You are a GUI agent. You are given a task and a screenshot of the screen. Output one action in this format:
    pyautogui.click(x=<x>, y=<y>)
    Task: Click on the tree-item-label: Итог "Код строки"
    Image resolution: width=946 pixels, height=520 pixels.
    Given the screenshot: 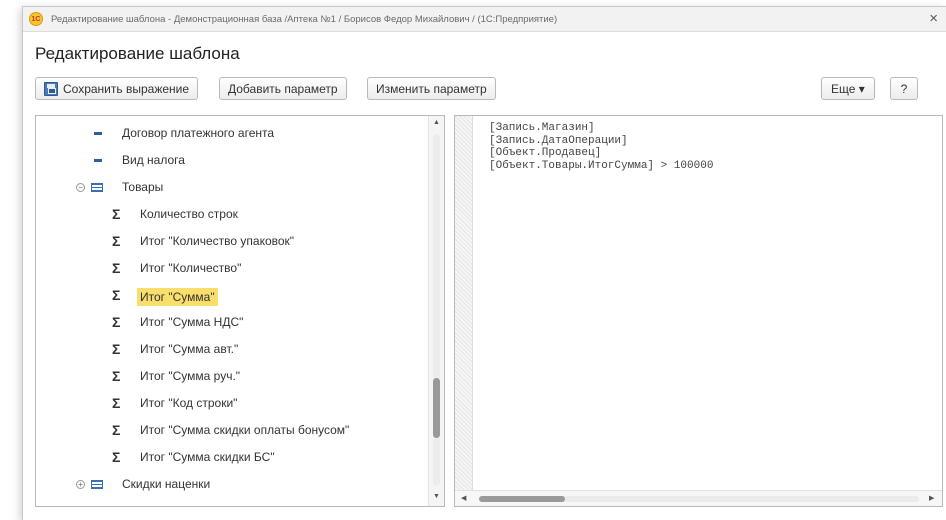 What is the action you would take?
    pyautogui.click(x=189, y=403)
    